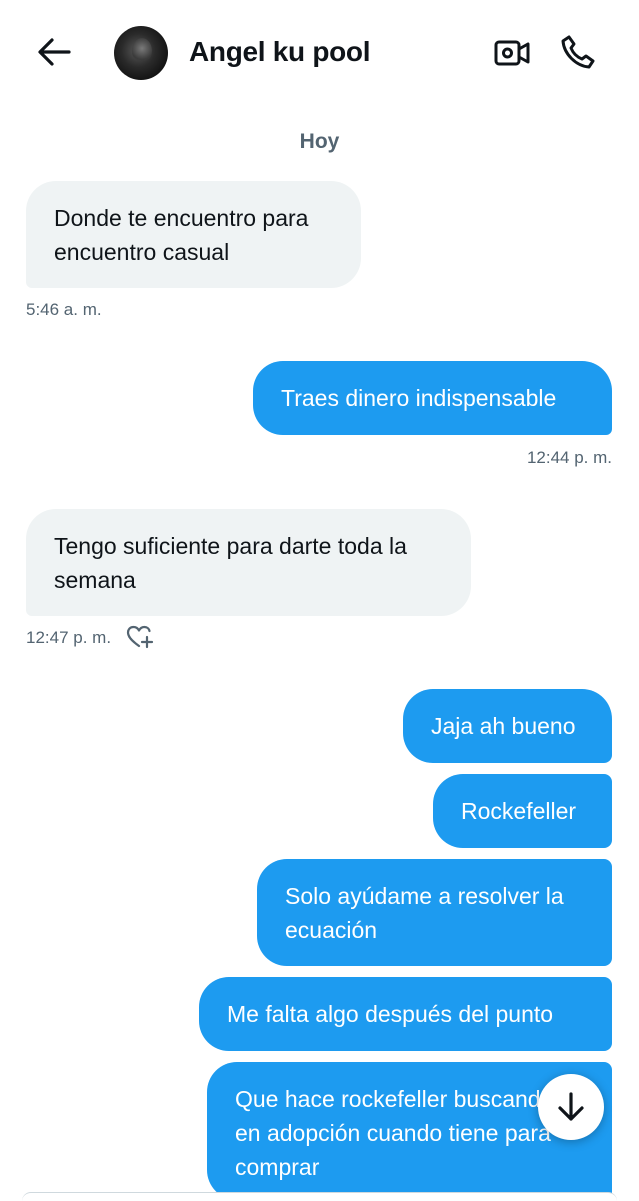 This screenshot has height=1201, width=639. I want to click on message-text: Donde te encuentro para encuentro casual, so click(181, 235).